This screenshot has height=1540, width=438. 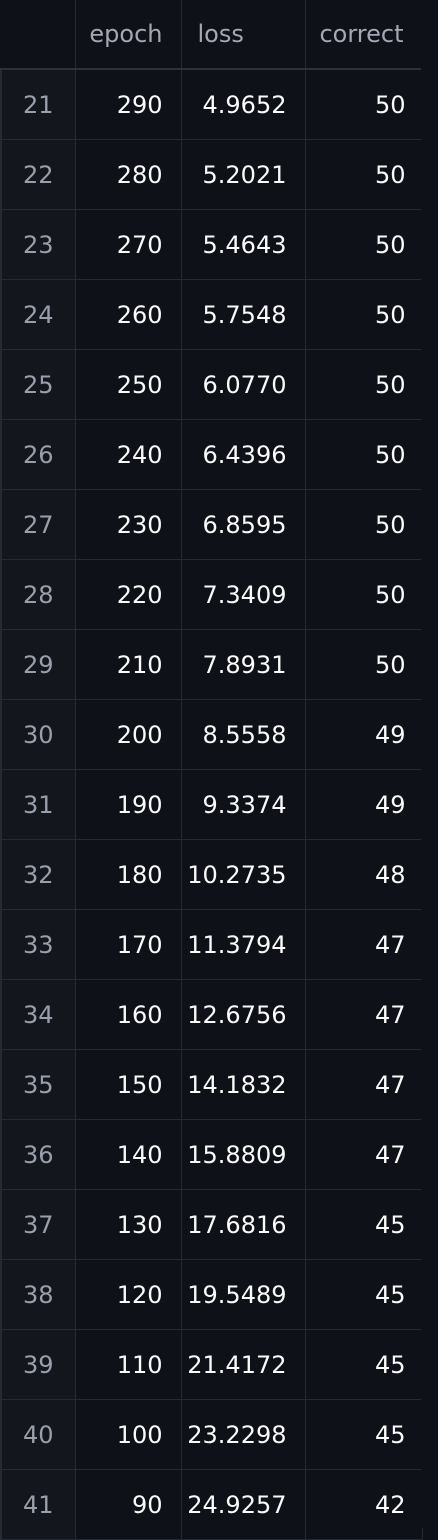 I want to click on table-row: 23 270 5.4643 50, so click(x=211, y=244).